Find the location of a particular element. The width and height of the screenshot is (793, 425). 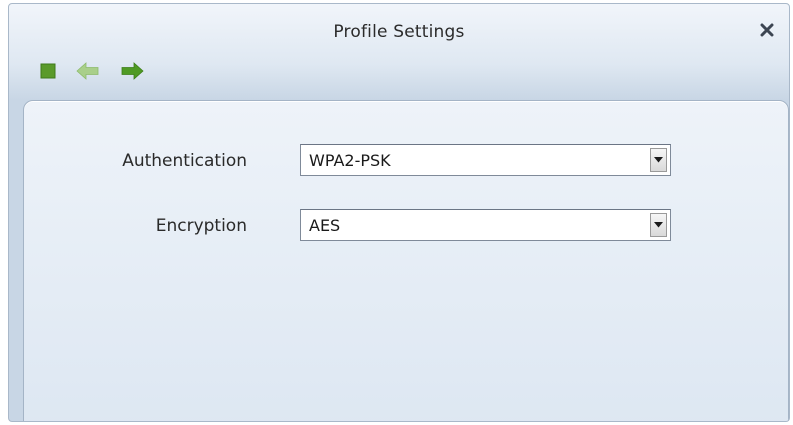

encryption-dropdown-button is located at coordinates (658, 225).